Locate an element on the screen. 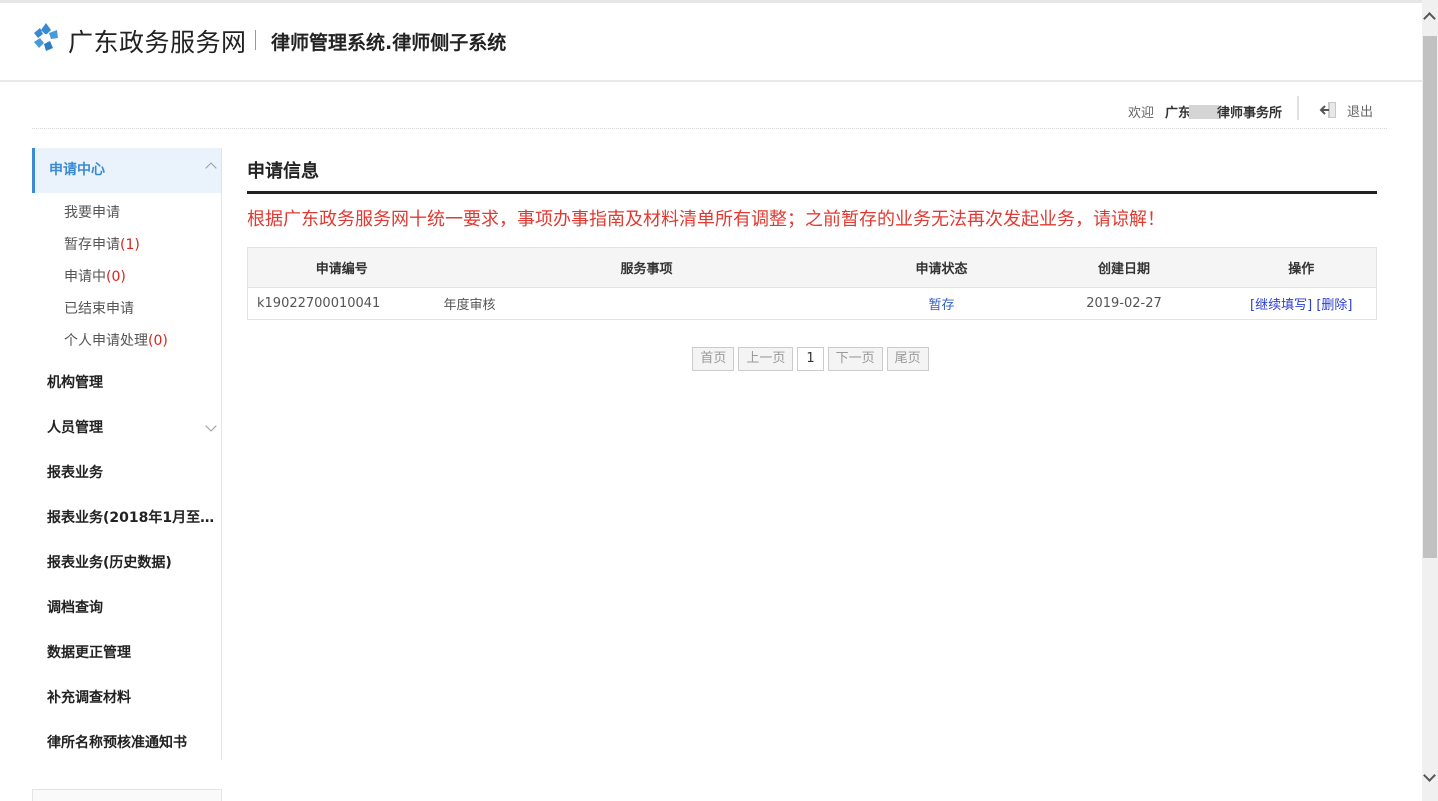 The image size is (1438, 801). firm-name: 广东 律师事务所 is located at coordinates (1223, 111).